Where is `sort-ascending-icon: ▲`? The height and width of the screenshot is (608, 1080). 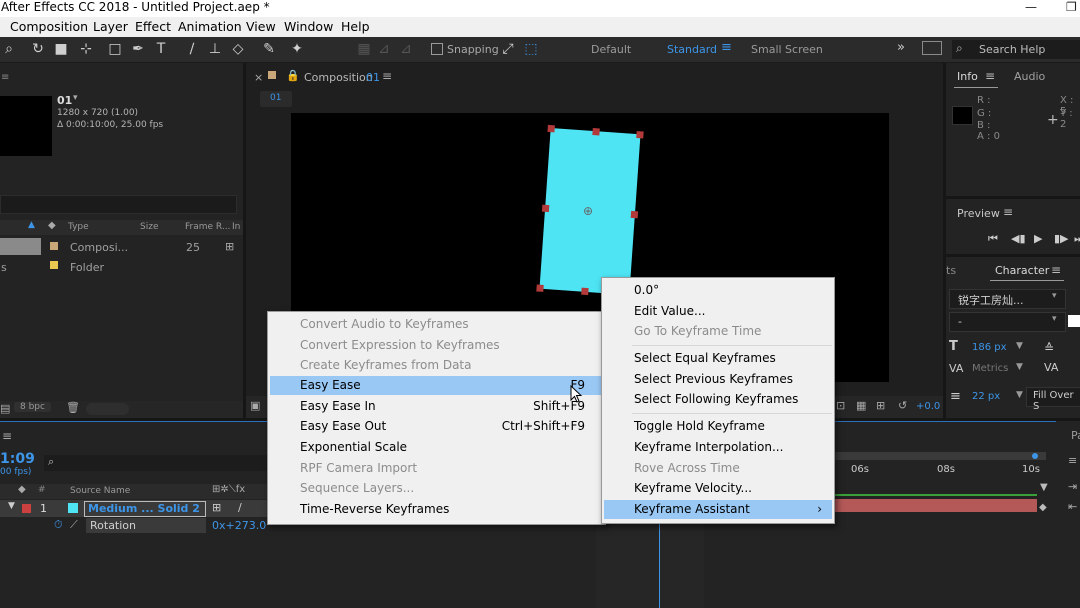 sort-ascending-icon: ▲ is located at coordinates (31, 225).